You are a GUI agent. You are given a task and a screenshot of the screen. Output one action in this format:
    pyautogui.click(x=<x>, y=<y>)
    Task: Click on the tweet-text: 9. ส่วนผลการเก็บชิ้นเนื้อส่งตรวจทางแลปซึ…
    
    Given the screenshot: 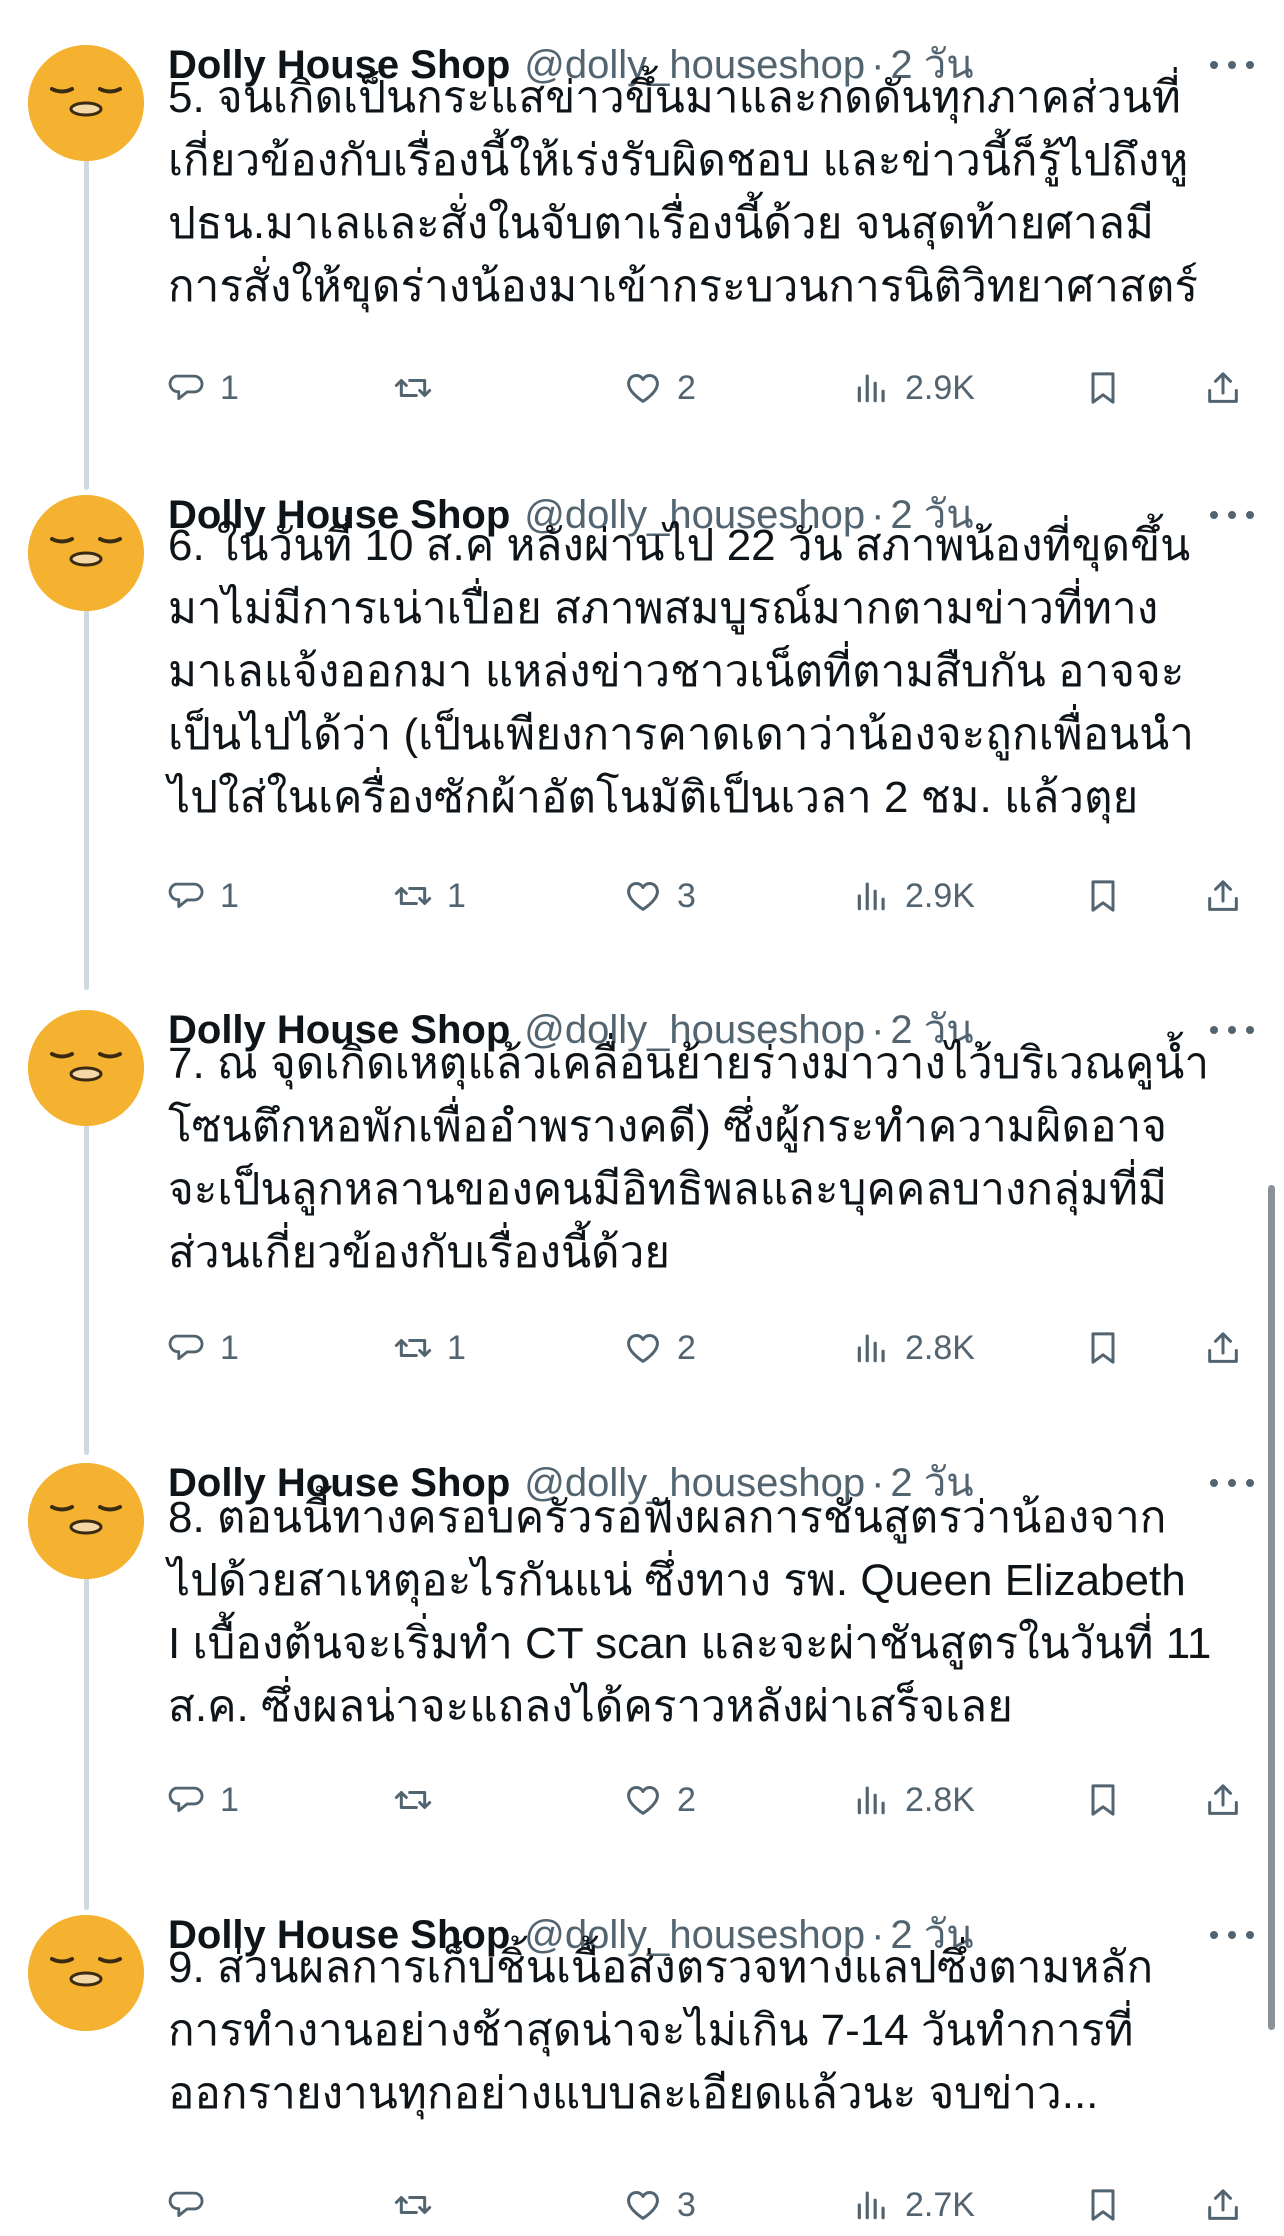 What is the action you would take?
    pyautogui.click(x=661, y=2030)
    